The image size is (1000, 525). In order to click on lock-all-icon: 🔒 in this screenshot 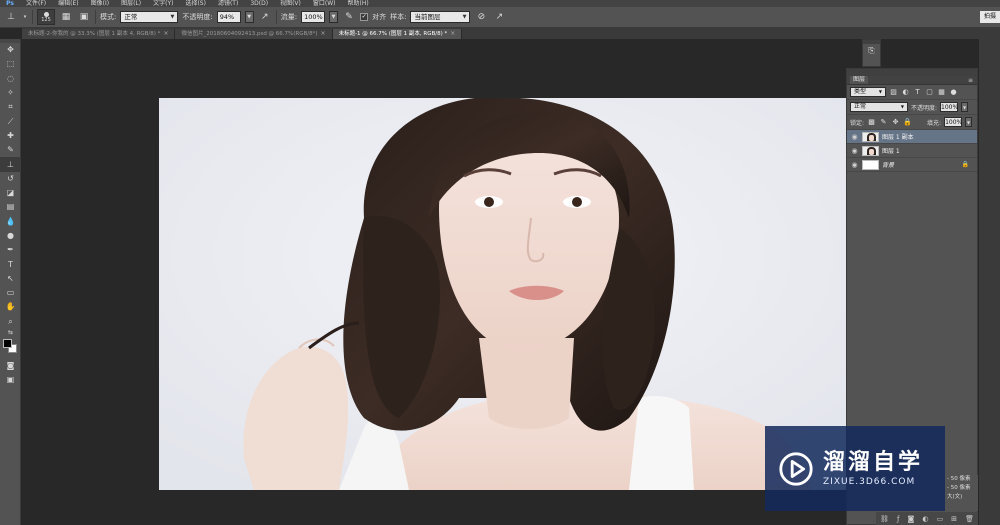, I will do `click(907, 122)`.